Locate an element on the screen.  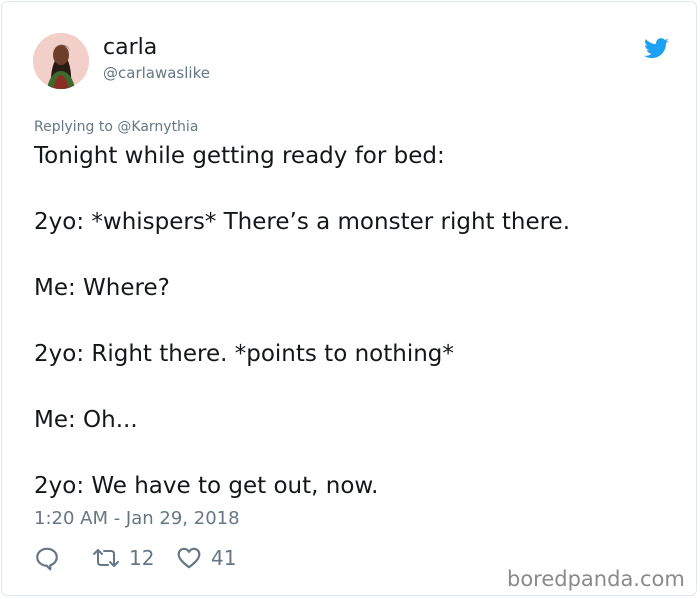
boredpanda-watermark: boredpanda.com is located at coordinates (596, 579).